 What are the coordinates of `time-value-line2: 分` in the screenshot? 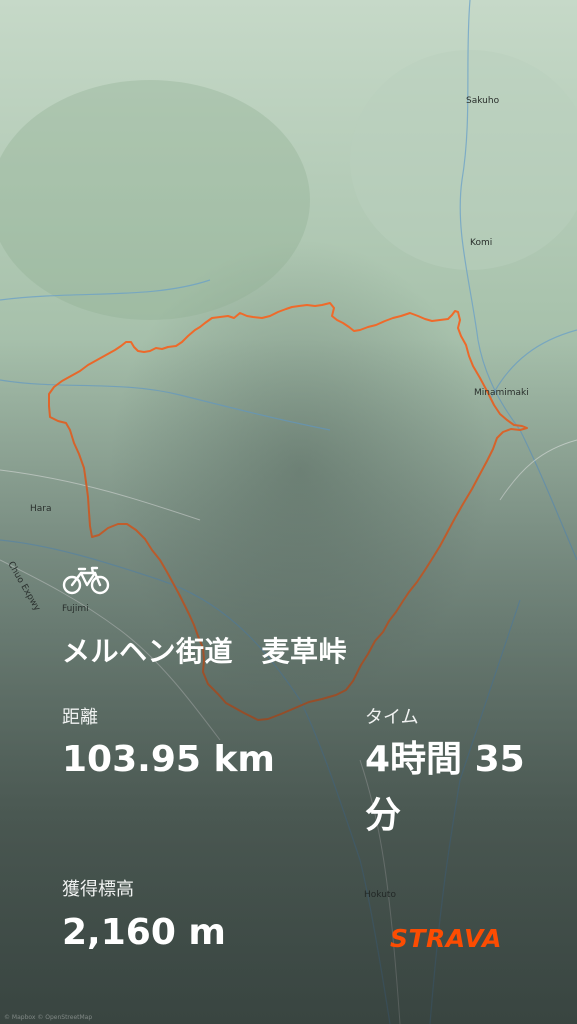 It's located at (383, 815).